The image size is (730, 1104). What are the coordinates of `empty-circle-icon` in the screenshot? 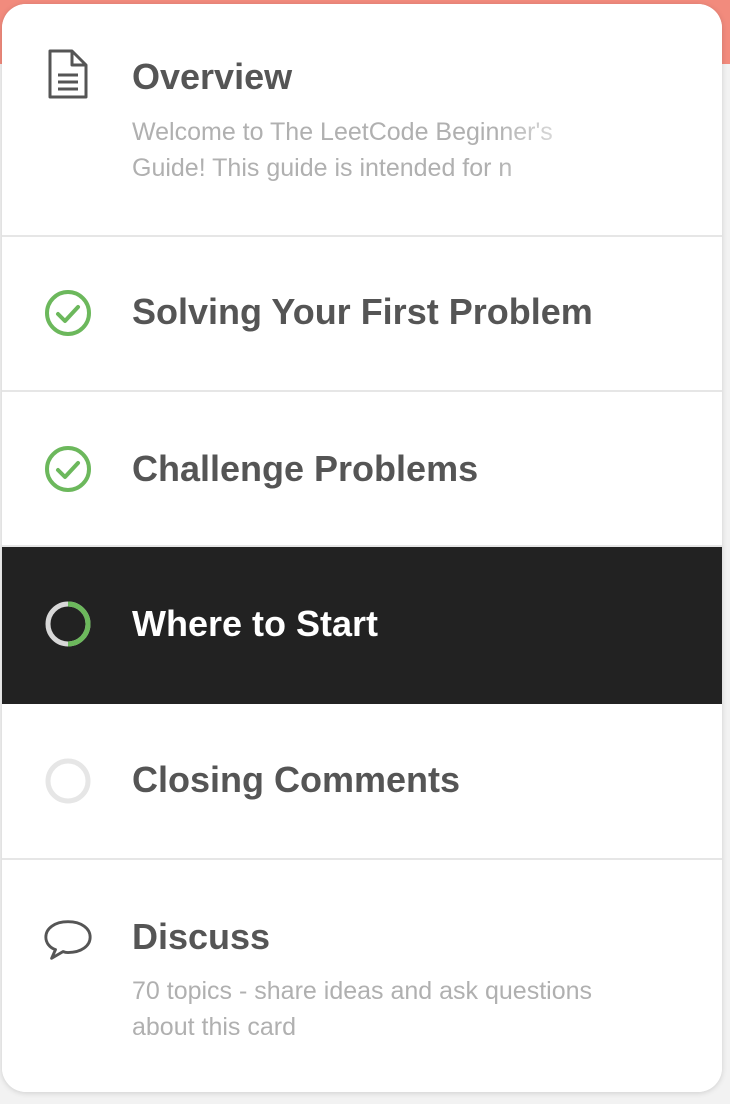 It's located at (68, 781).